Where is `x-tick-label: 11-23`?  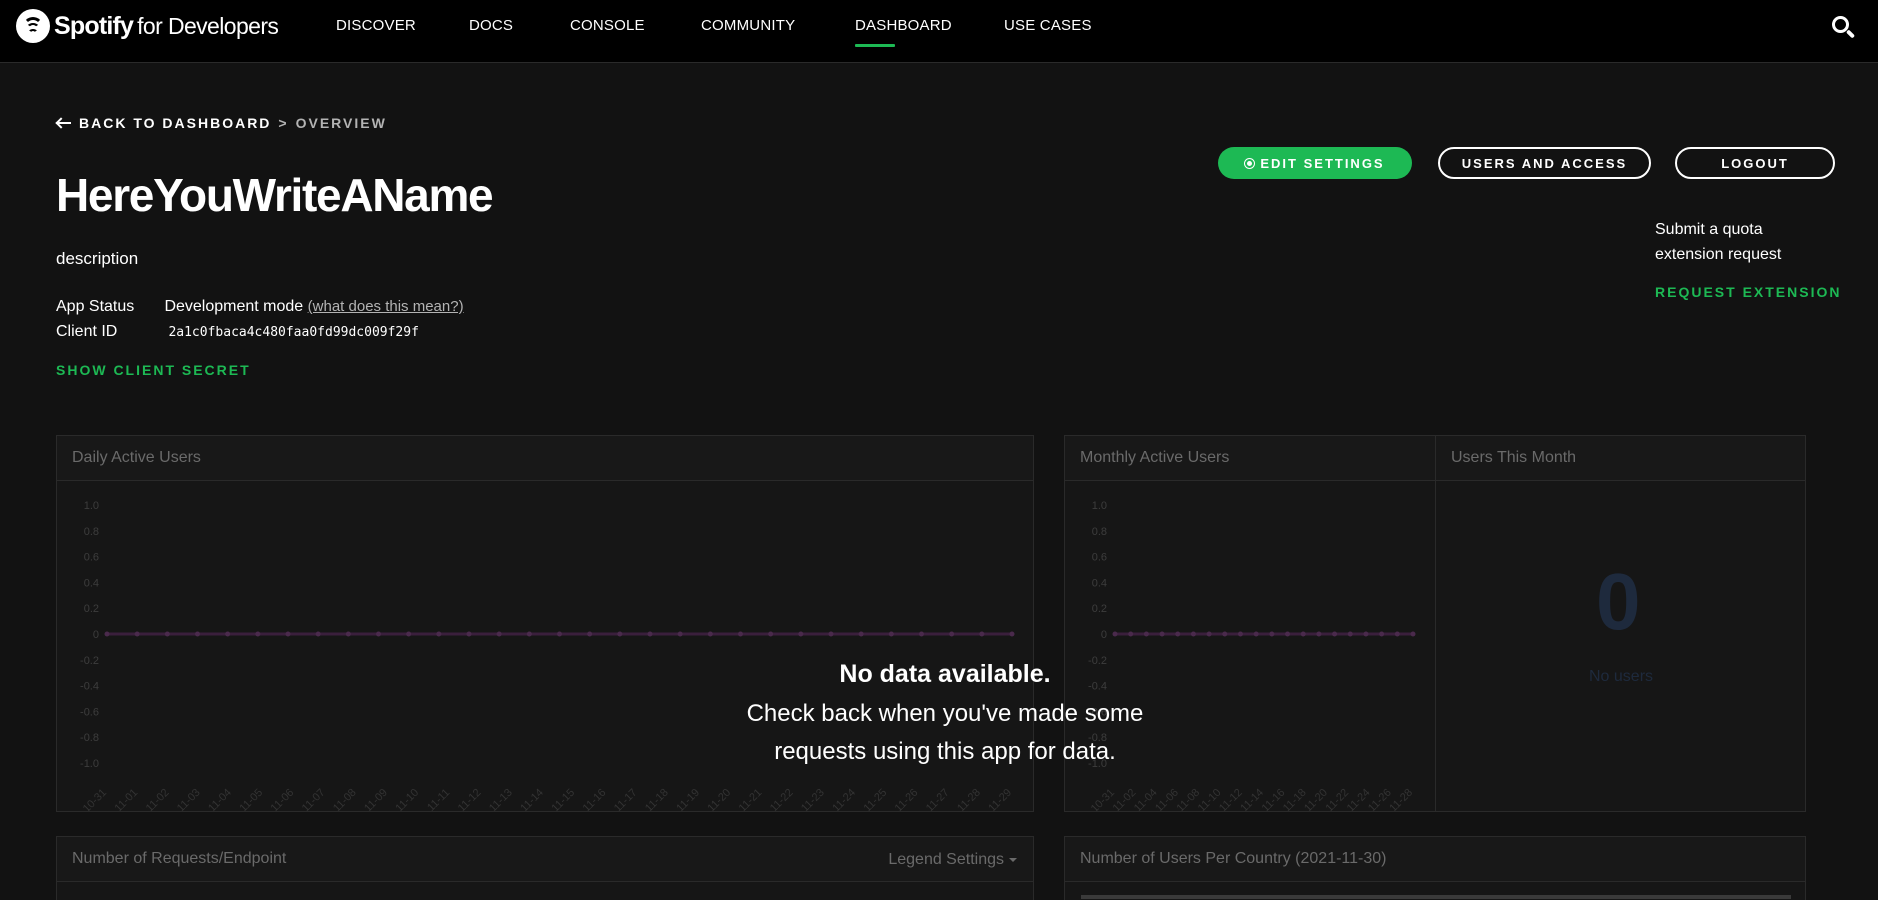 x-tick-label: 11-23 is located at coordinates (813, 799).